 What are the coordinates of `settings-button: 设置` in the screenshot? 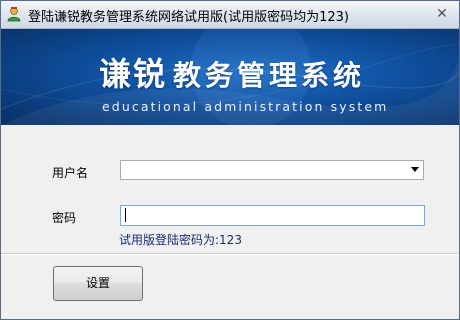 It's located at (98, 283).